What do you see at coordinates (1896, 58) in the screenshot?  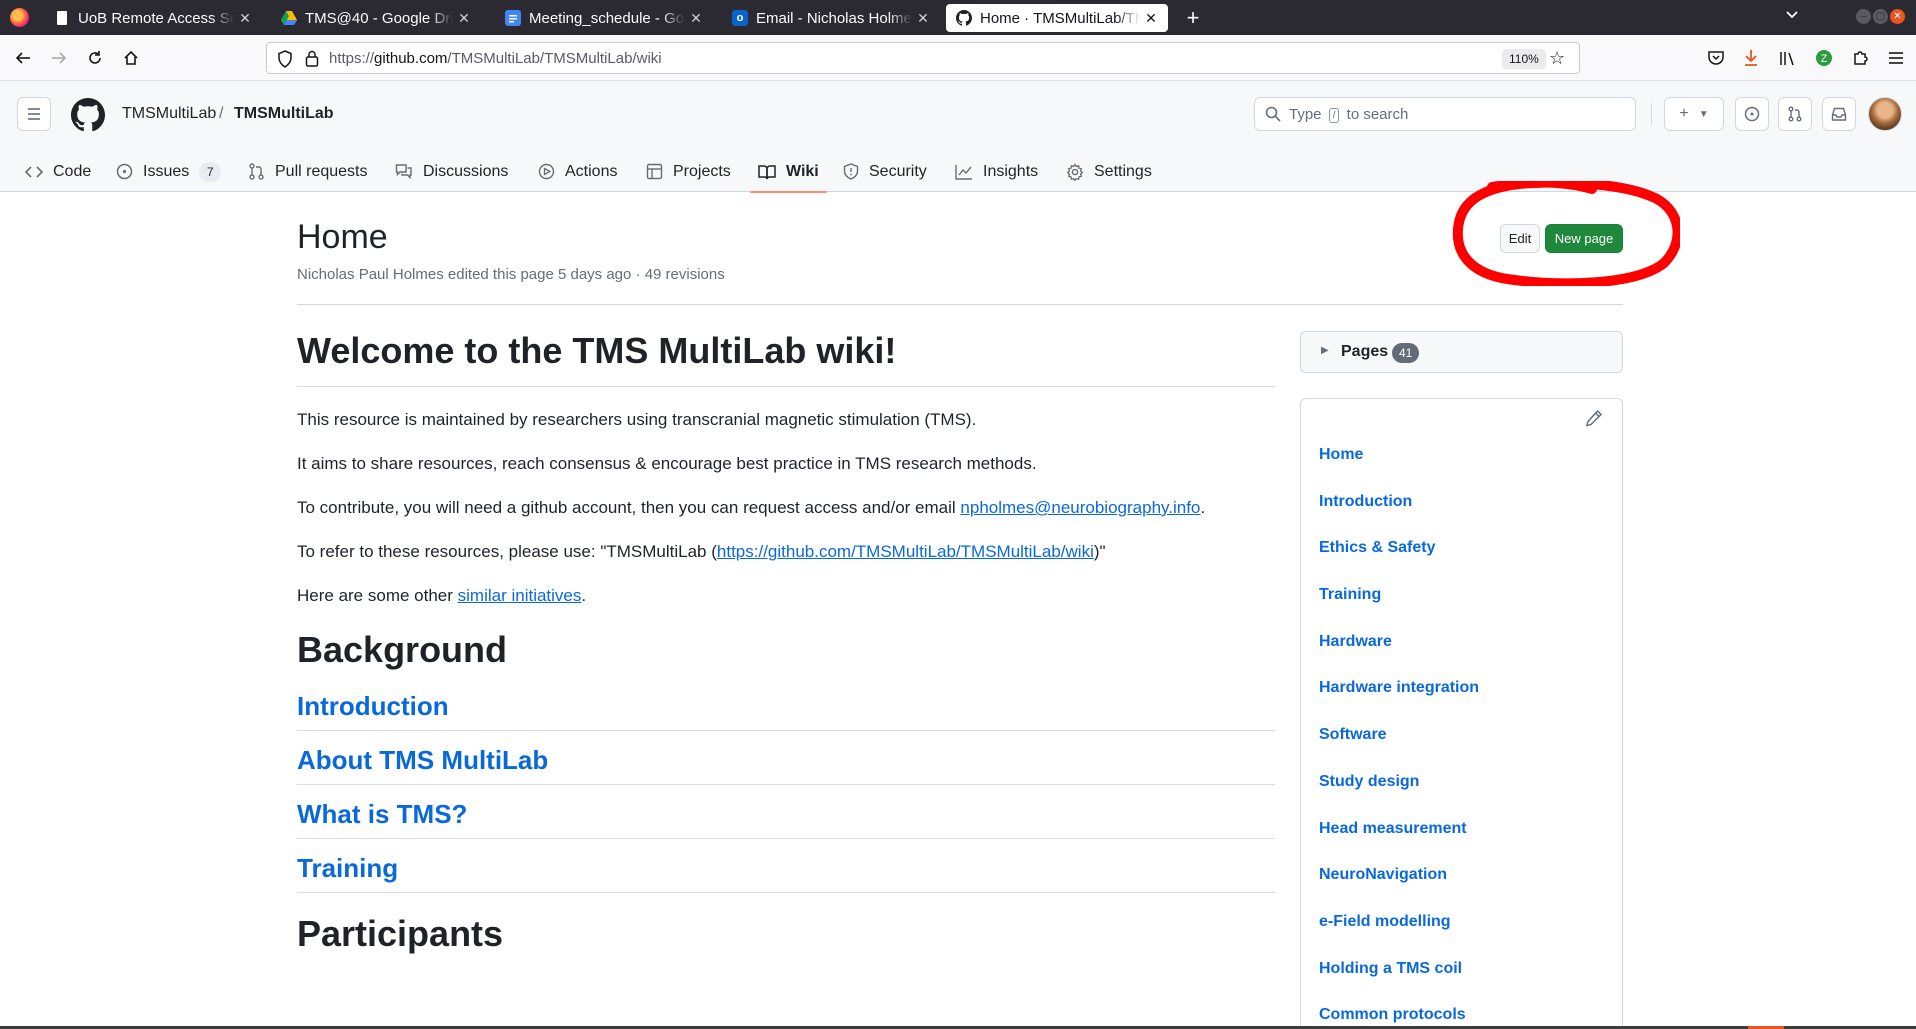 I see `app-menu-icon` at bounding box center [1896, 58].